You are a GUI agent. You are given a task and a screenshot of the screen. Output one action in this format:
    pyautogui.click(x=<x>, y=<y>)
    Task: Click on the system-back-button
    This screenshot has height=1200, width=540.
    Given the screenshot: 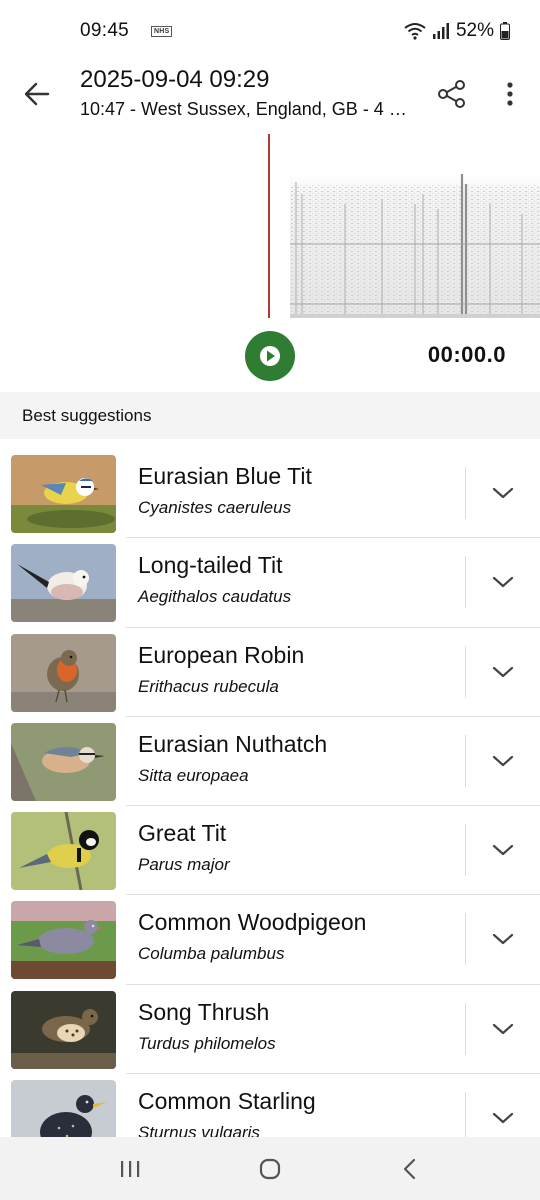 What is the action you would take?
    pyautogui.click(x=410, y=1169)
    